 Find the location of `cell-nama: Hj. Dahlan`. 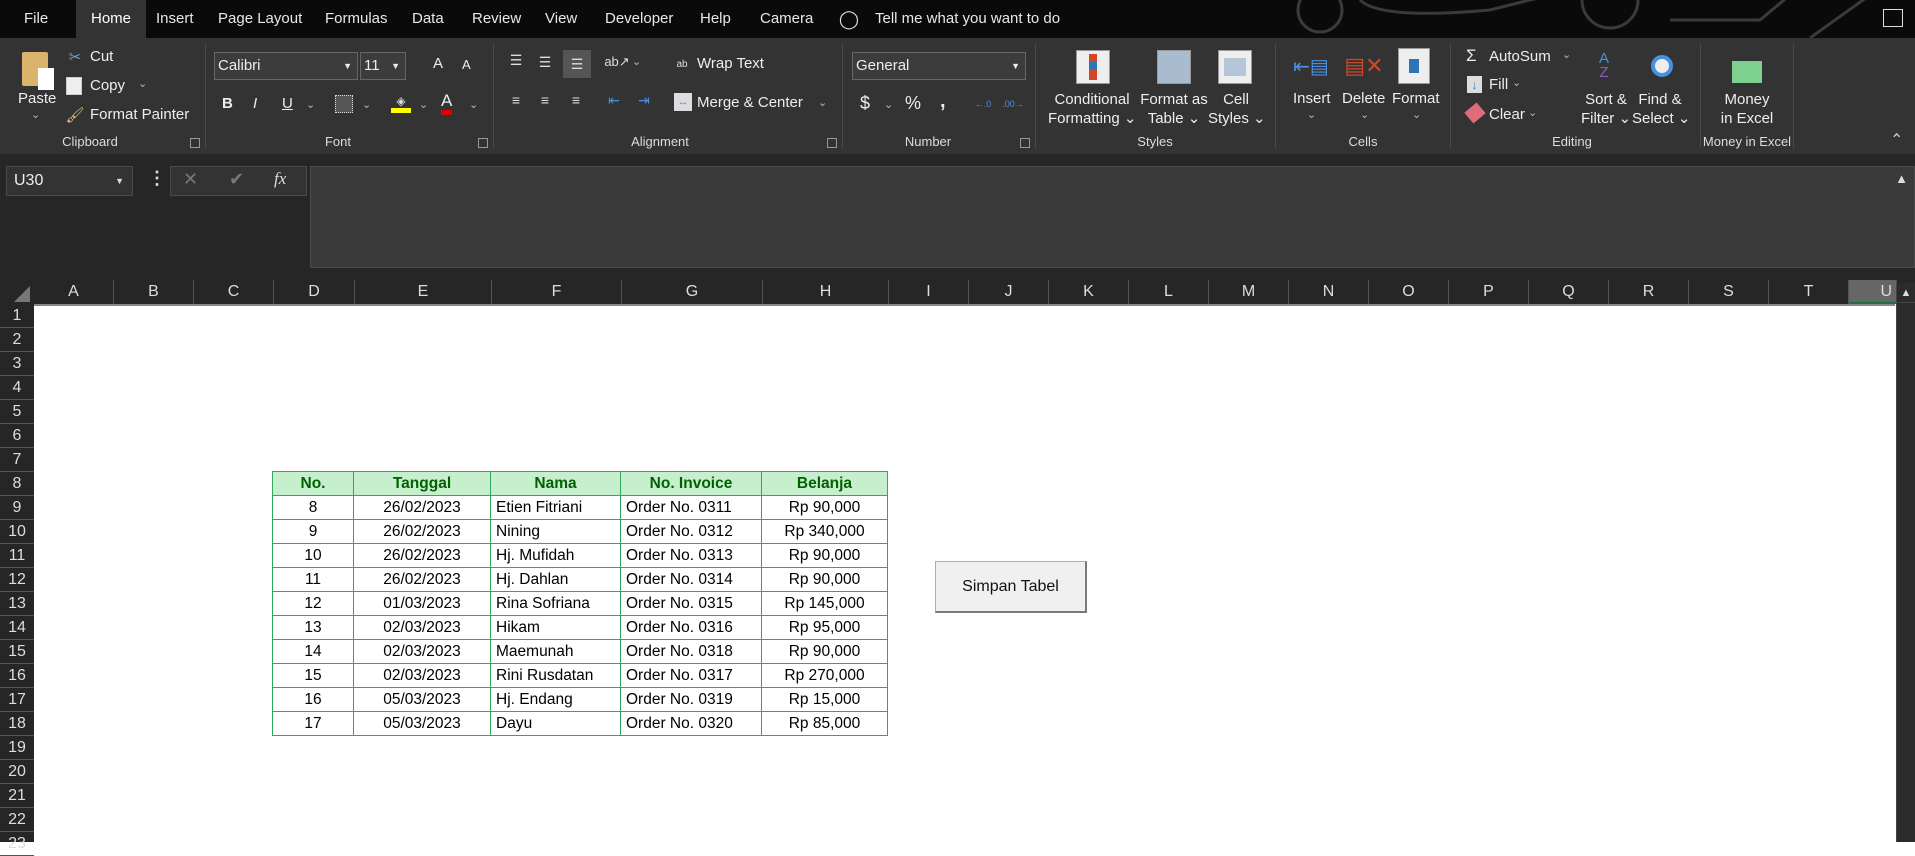

cell-nama: Hj. Dahlan is located at coordinates (555, 579).